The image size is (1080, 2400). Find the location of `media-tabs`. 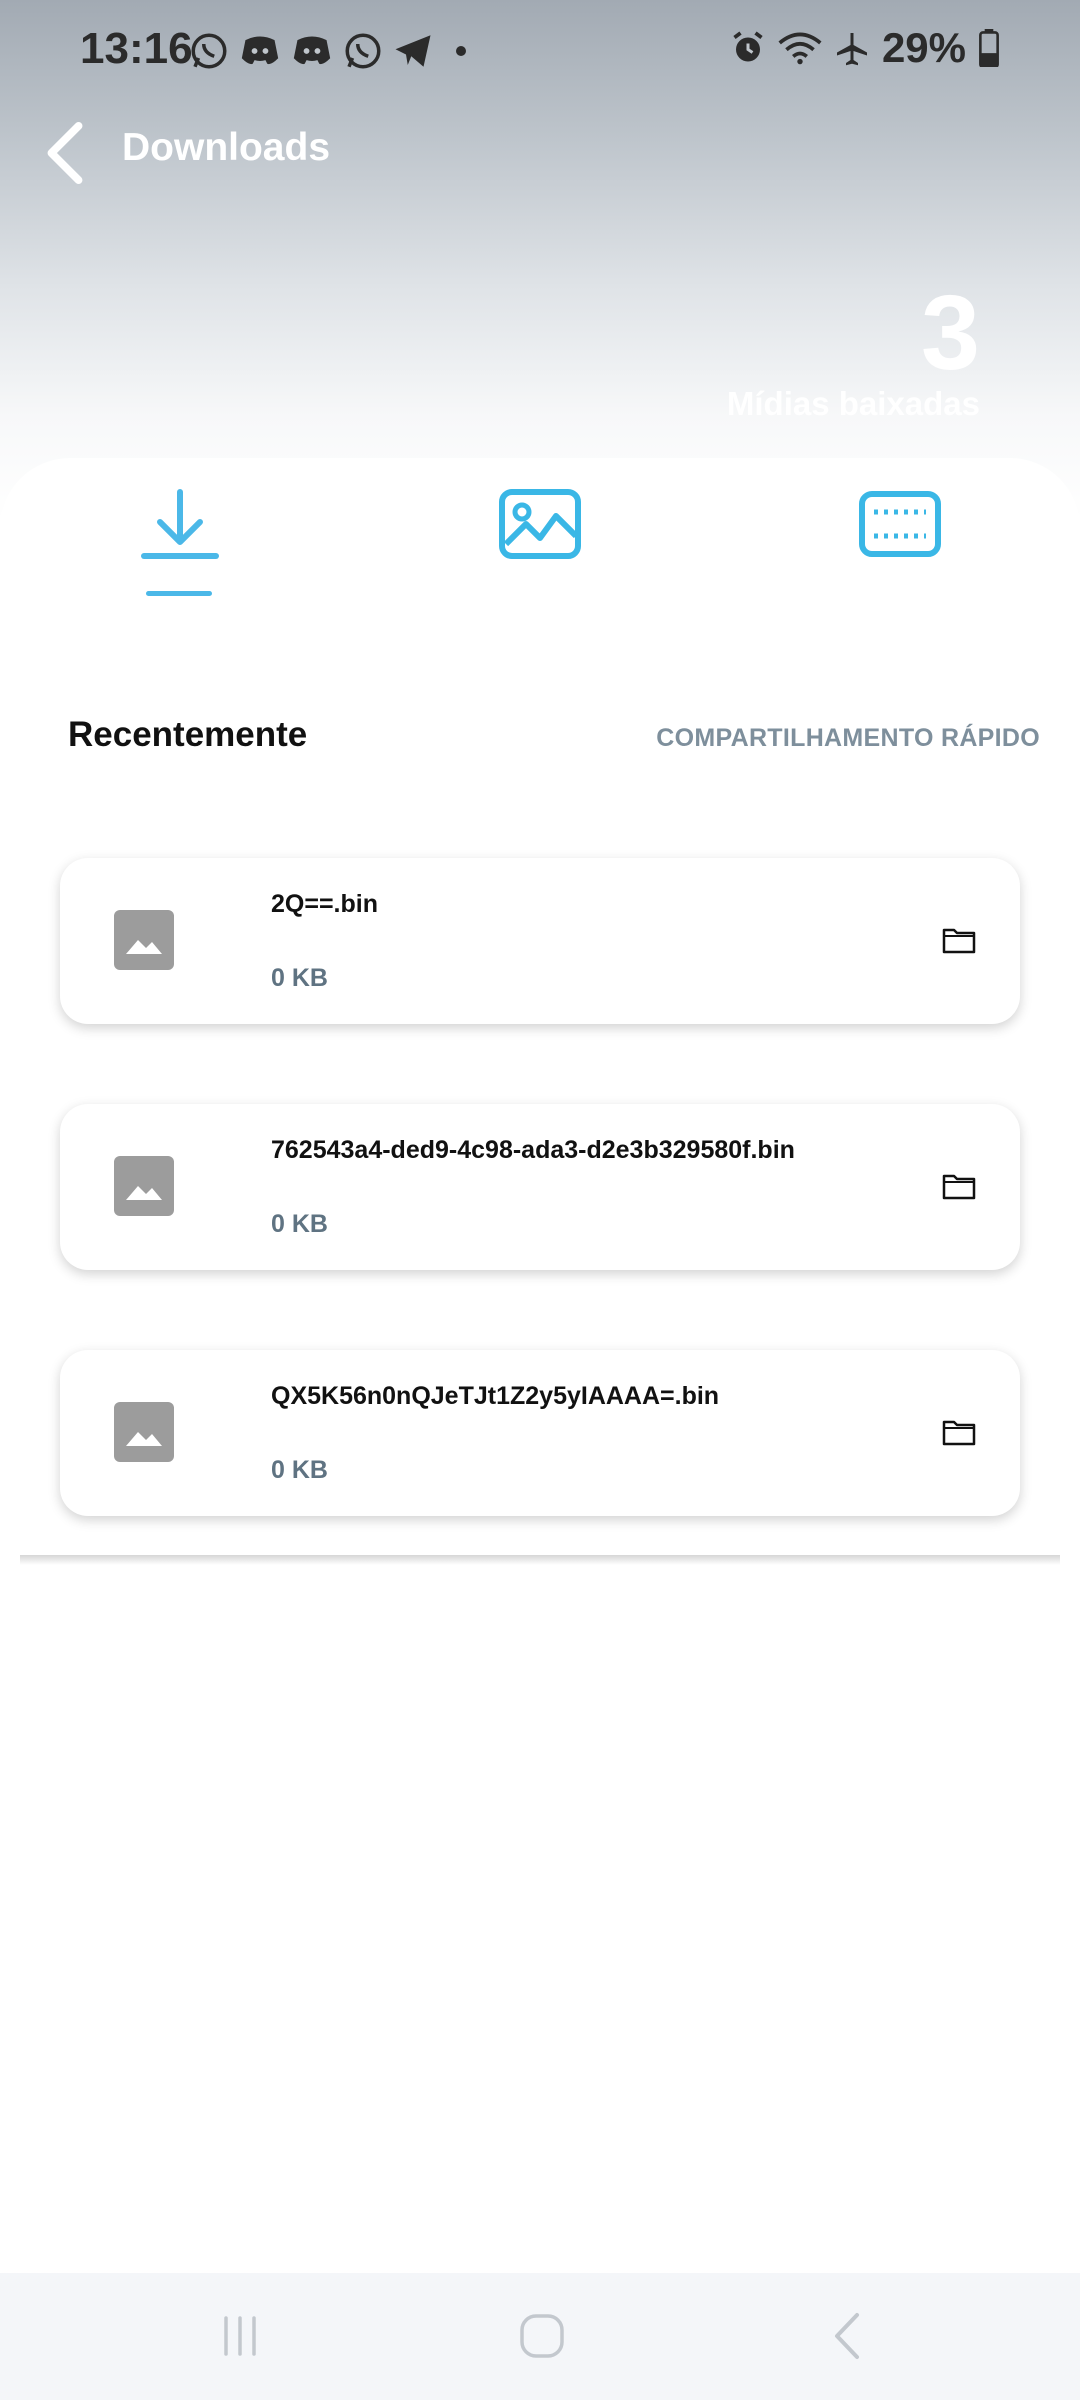

media-tabs is located at coordinates (540, 543).